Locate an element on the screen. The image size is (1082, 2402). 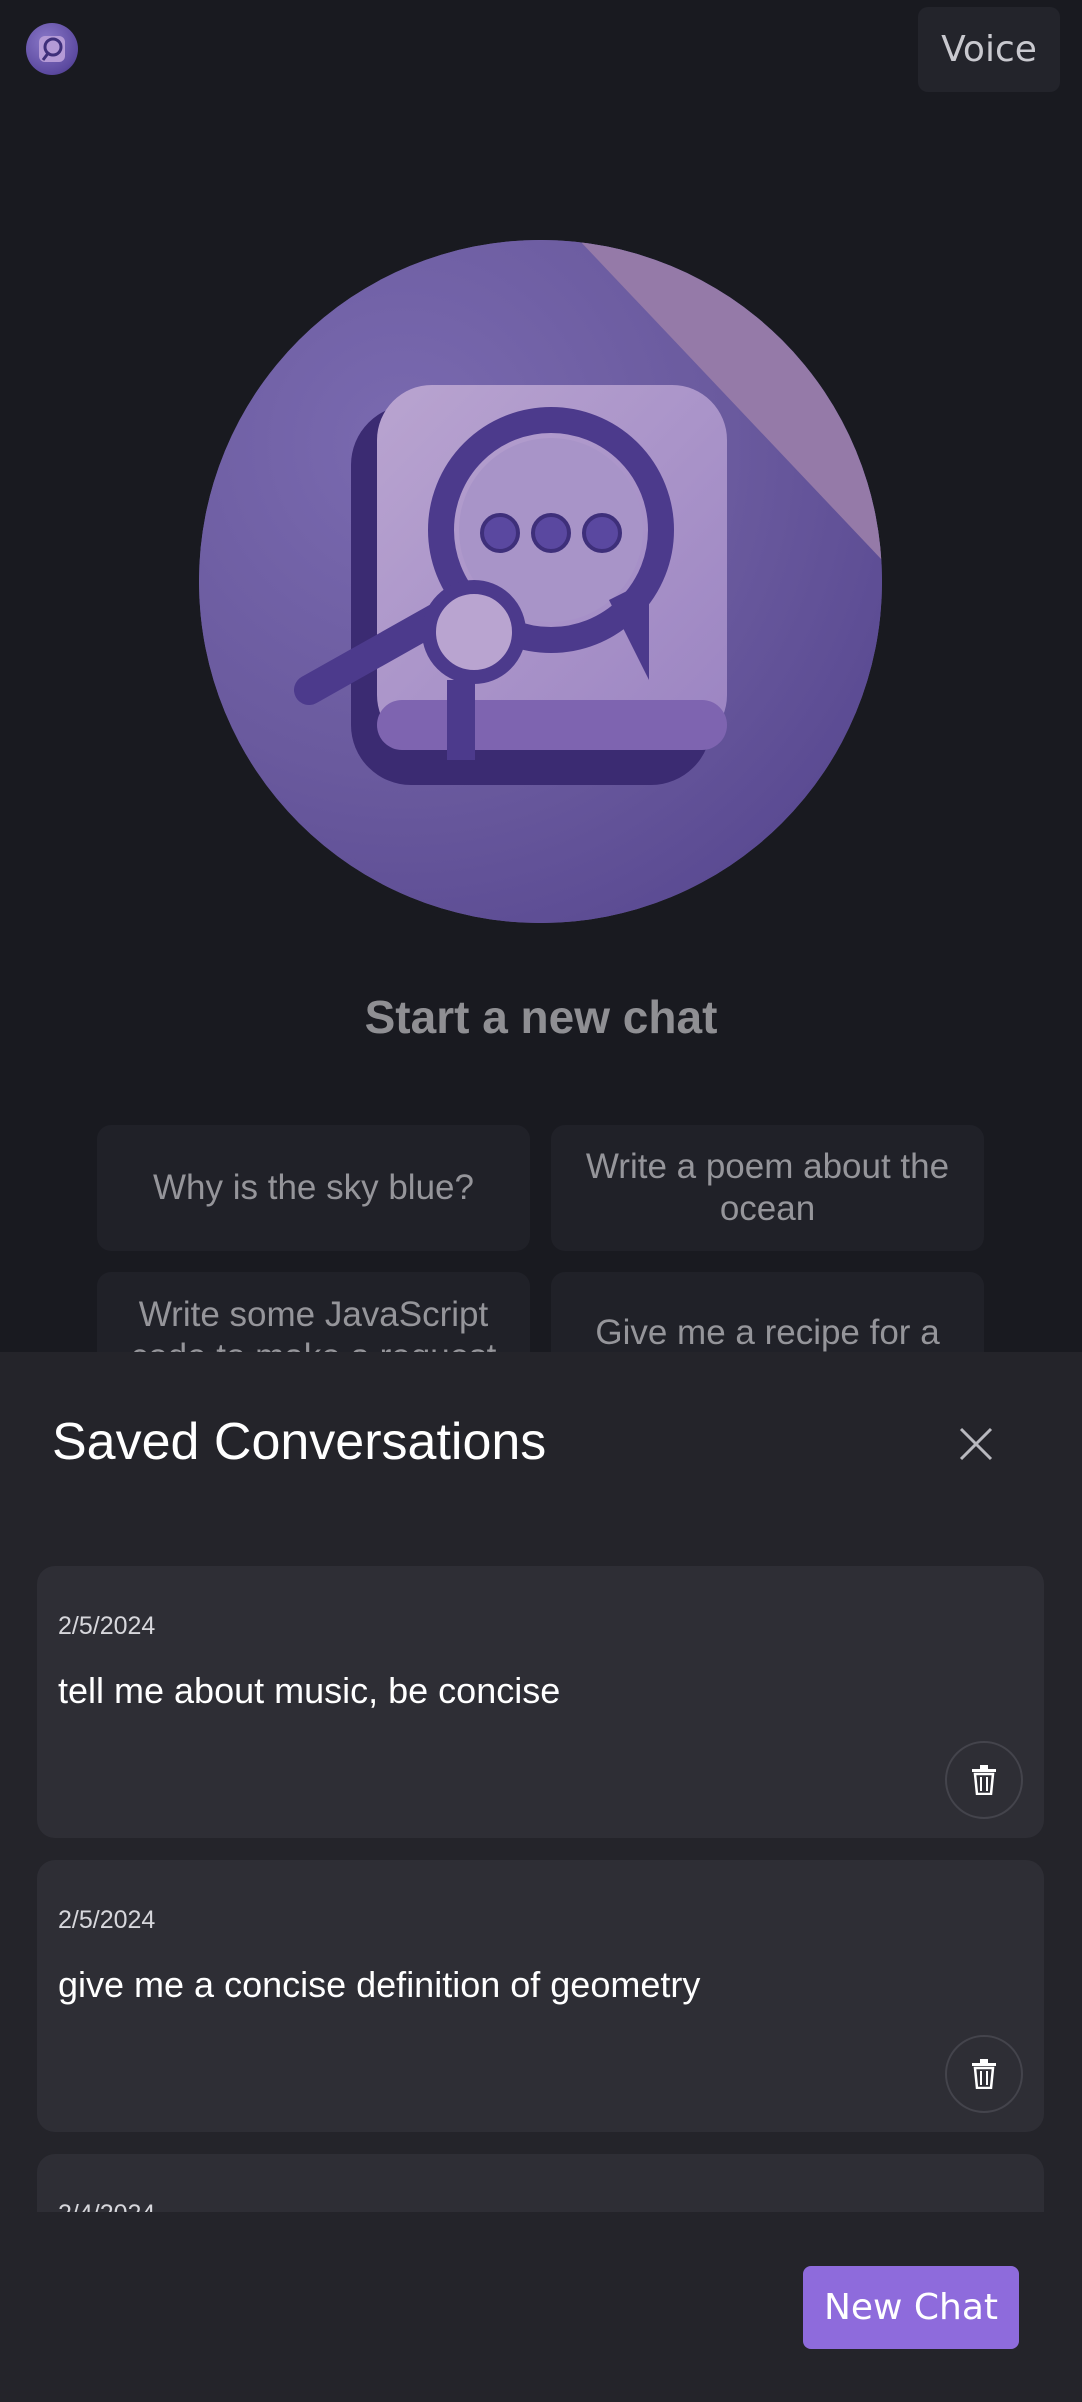
conversation-card: 2/4/2024 is located at coordinates (540, 2183).